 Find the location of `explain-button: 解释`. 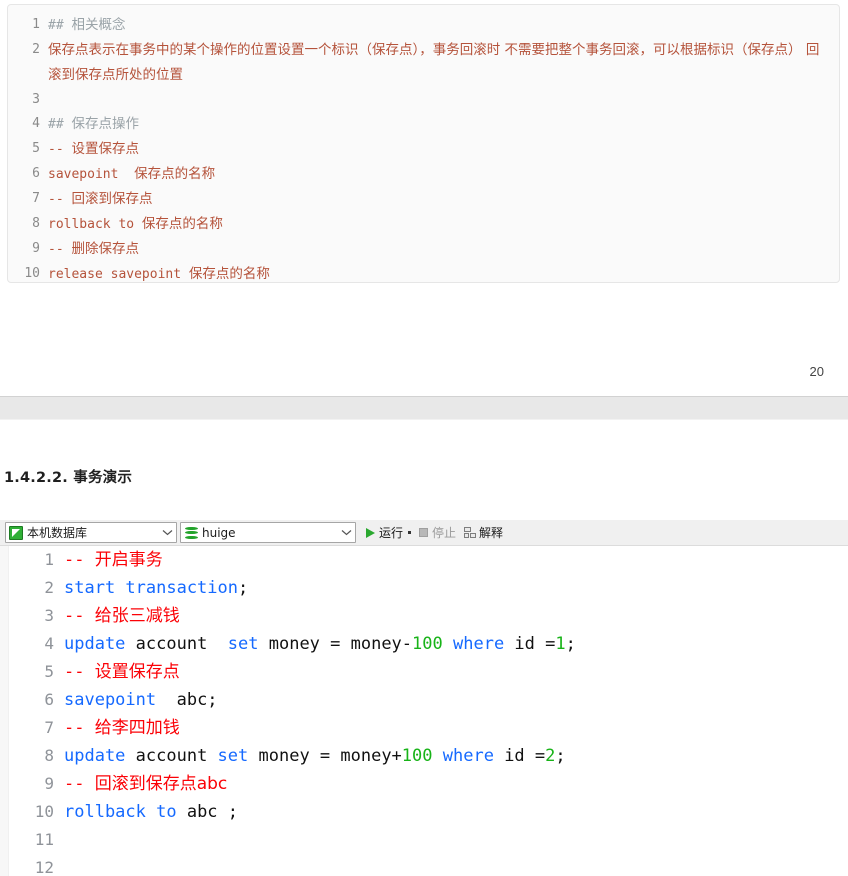

explain-button: 解释 is located at coordinates (483, 533).